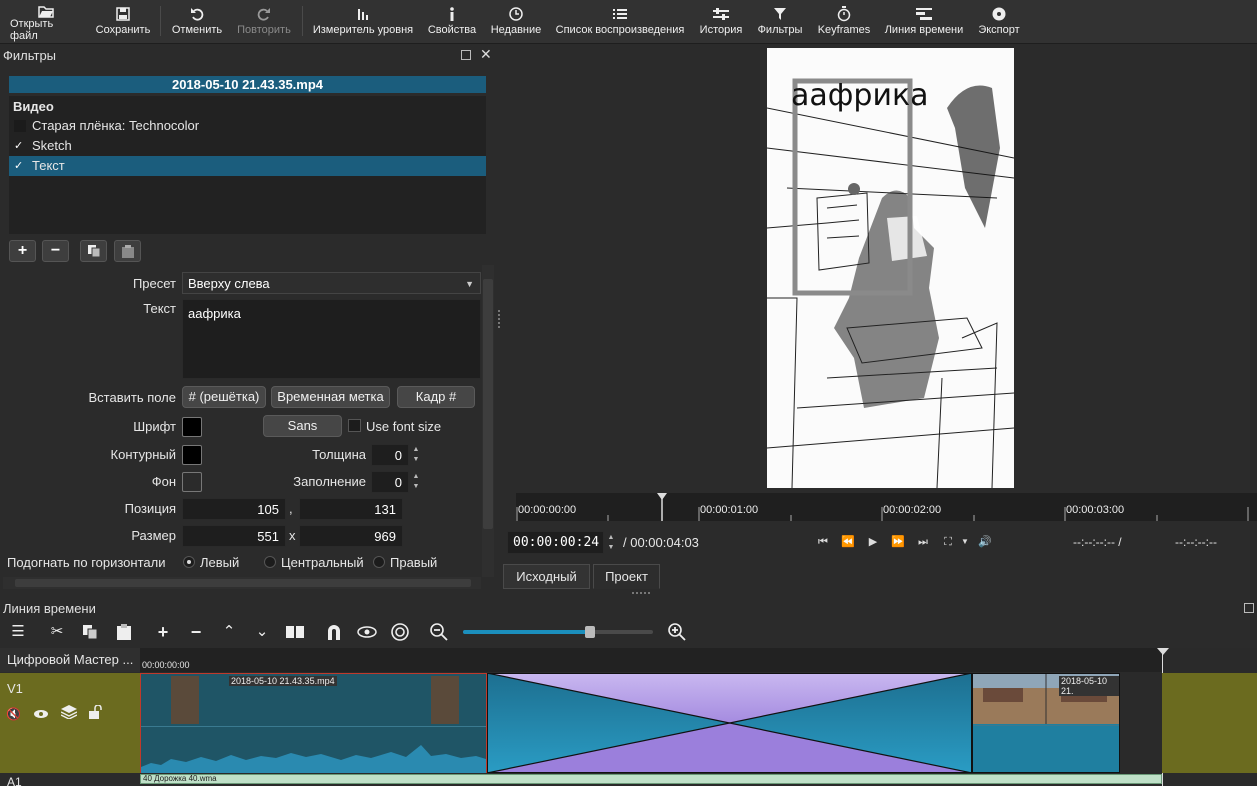 The height and width of the screenshot is (786, 1257). I want to click on position-y-input: 131, so click(351, 509).